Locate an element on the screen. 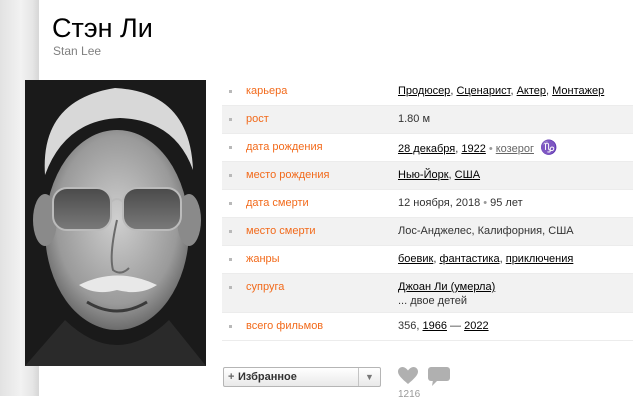 The image size is (633, 400). label-death-place: место смерти is located at coordinates (281, 231).